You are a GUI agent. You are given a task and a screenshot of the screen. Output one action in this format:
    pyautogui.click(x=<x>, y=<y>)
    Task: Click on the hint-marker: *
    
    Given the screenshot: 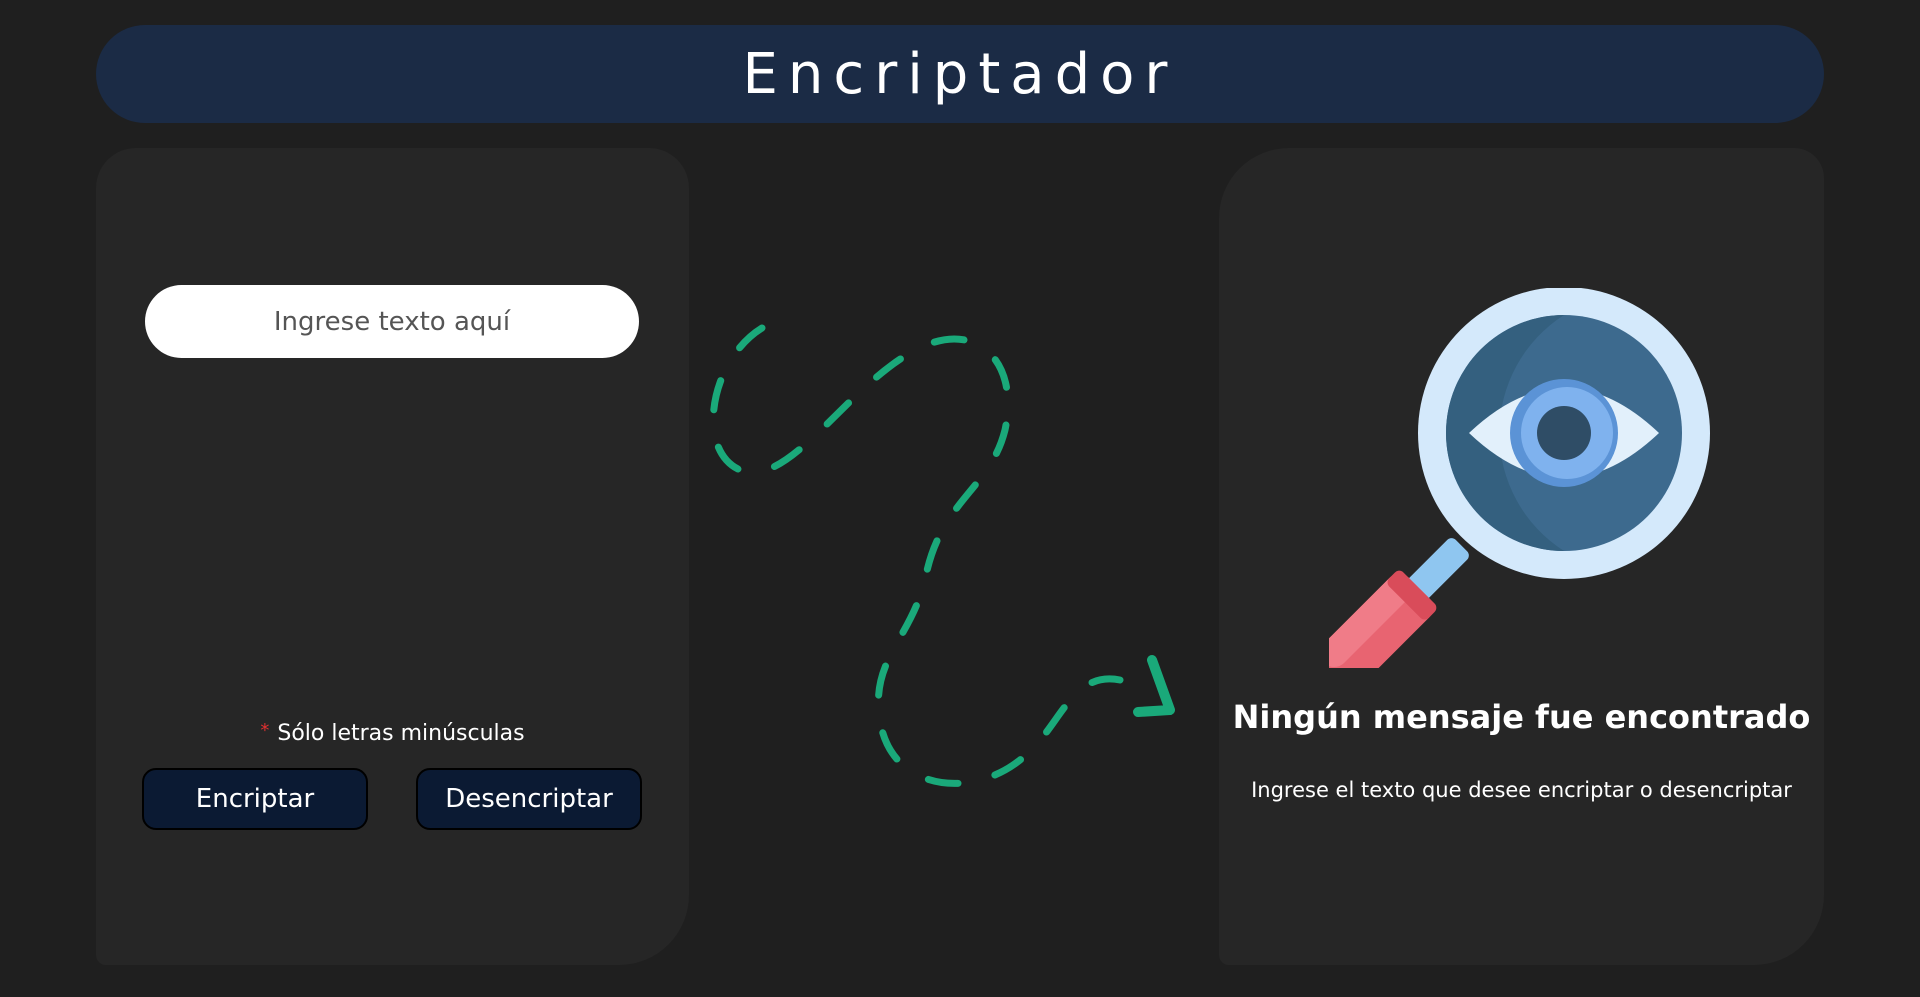 What is the action you would take?
    pyautogui.click(x=265, y=730)
    